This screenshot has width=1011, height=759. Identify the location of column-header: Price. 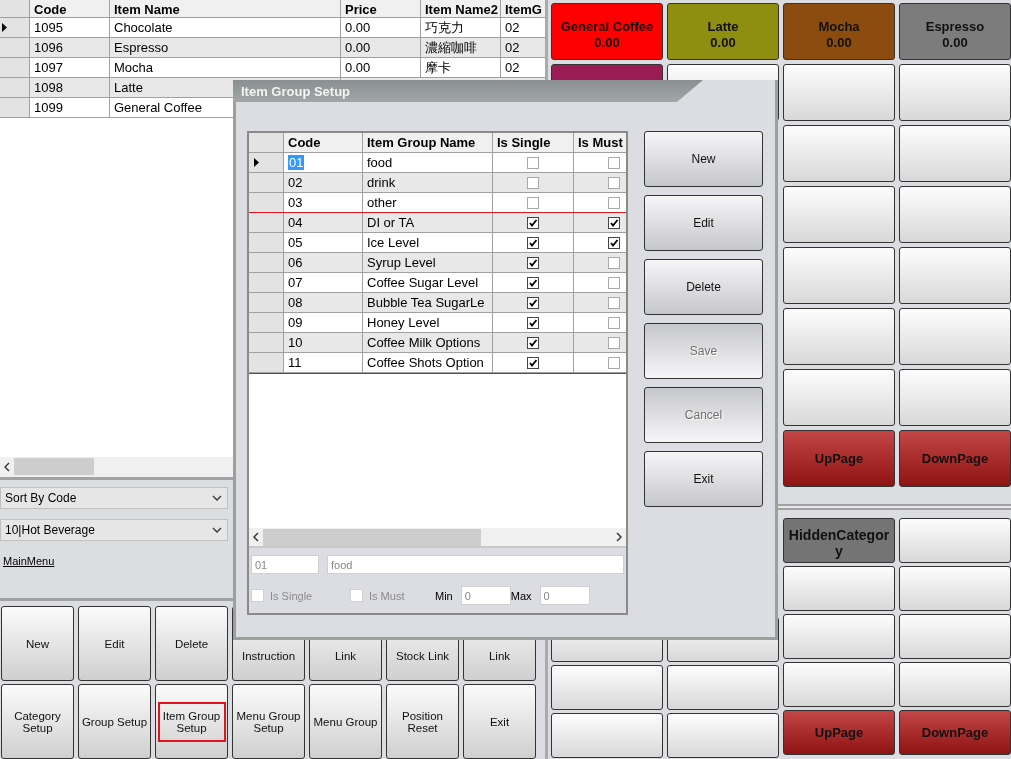
(381, 8).